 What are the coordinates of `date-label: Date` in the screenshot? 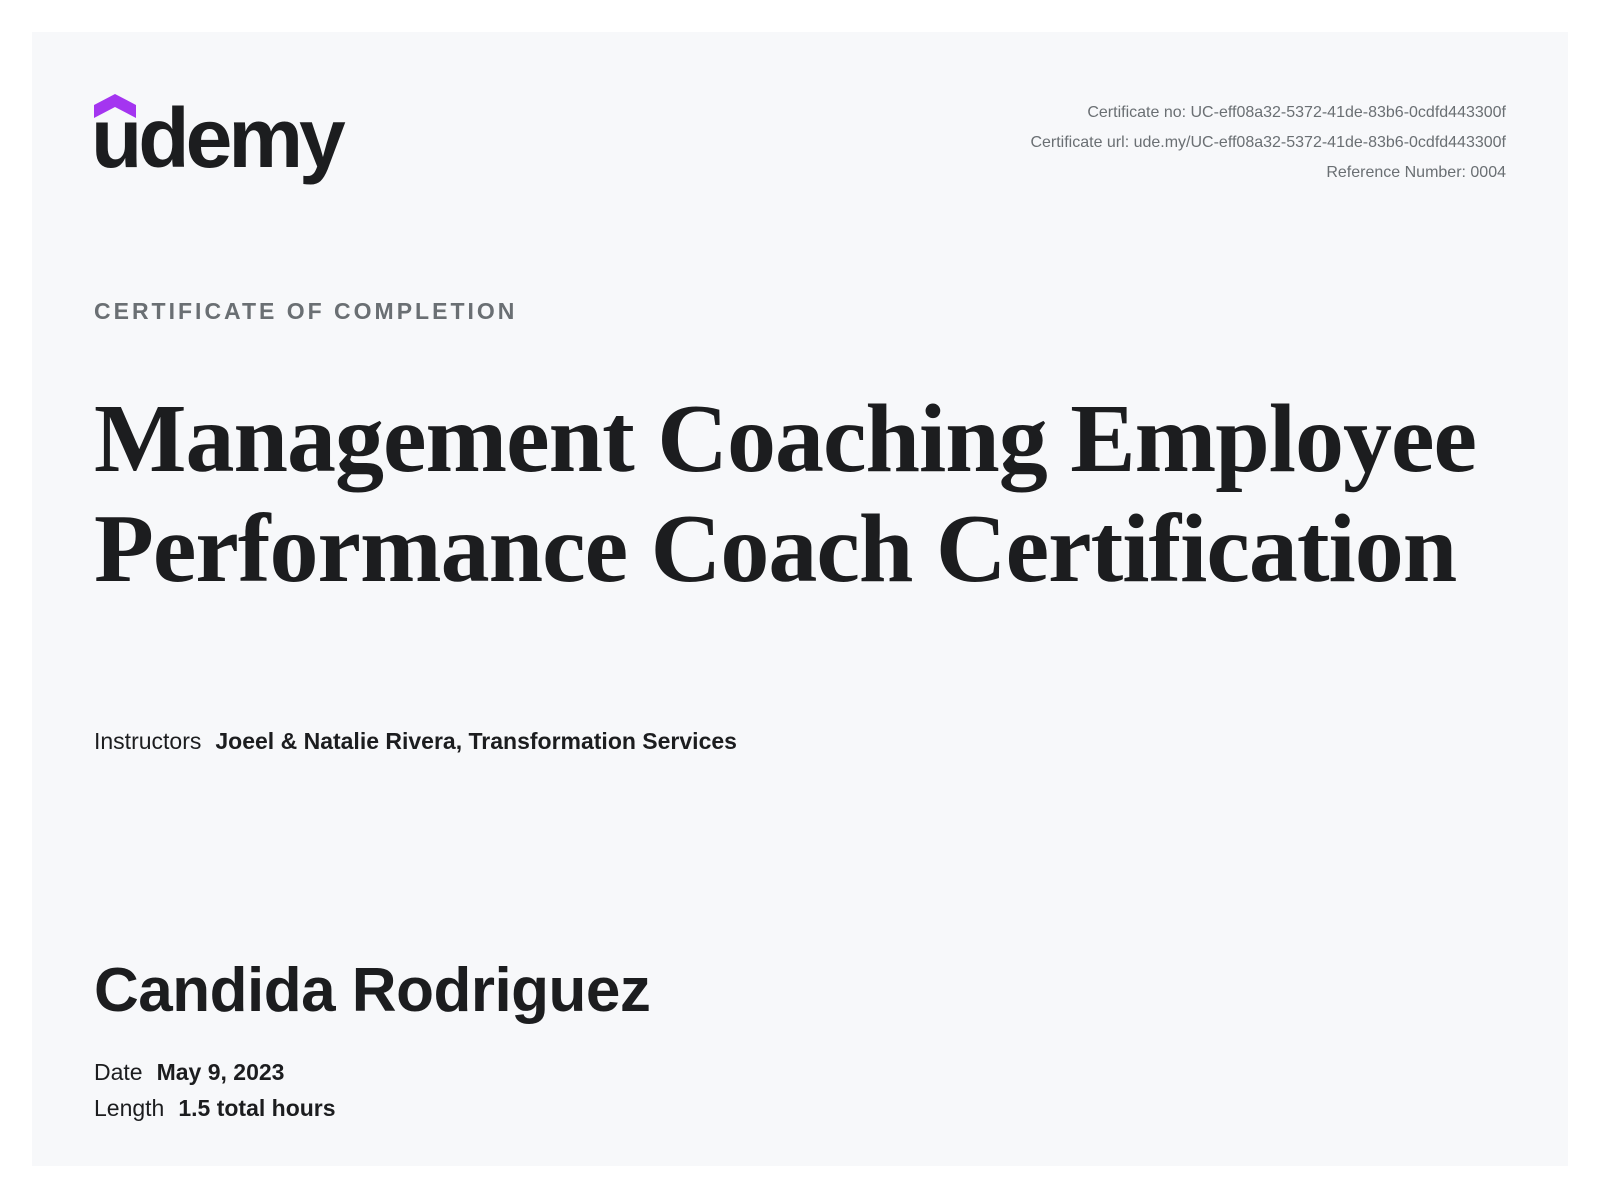 It's located at (118, 1072).